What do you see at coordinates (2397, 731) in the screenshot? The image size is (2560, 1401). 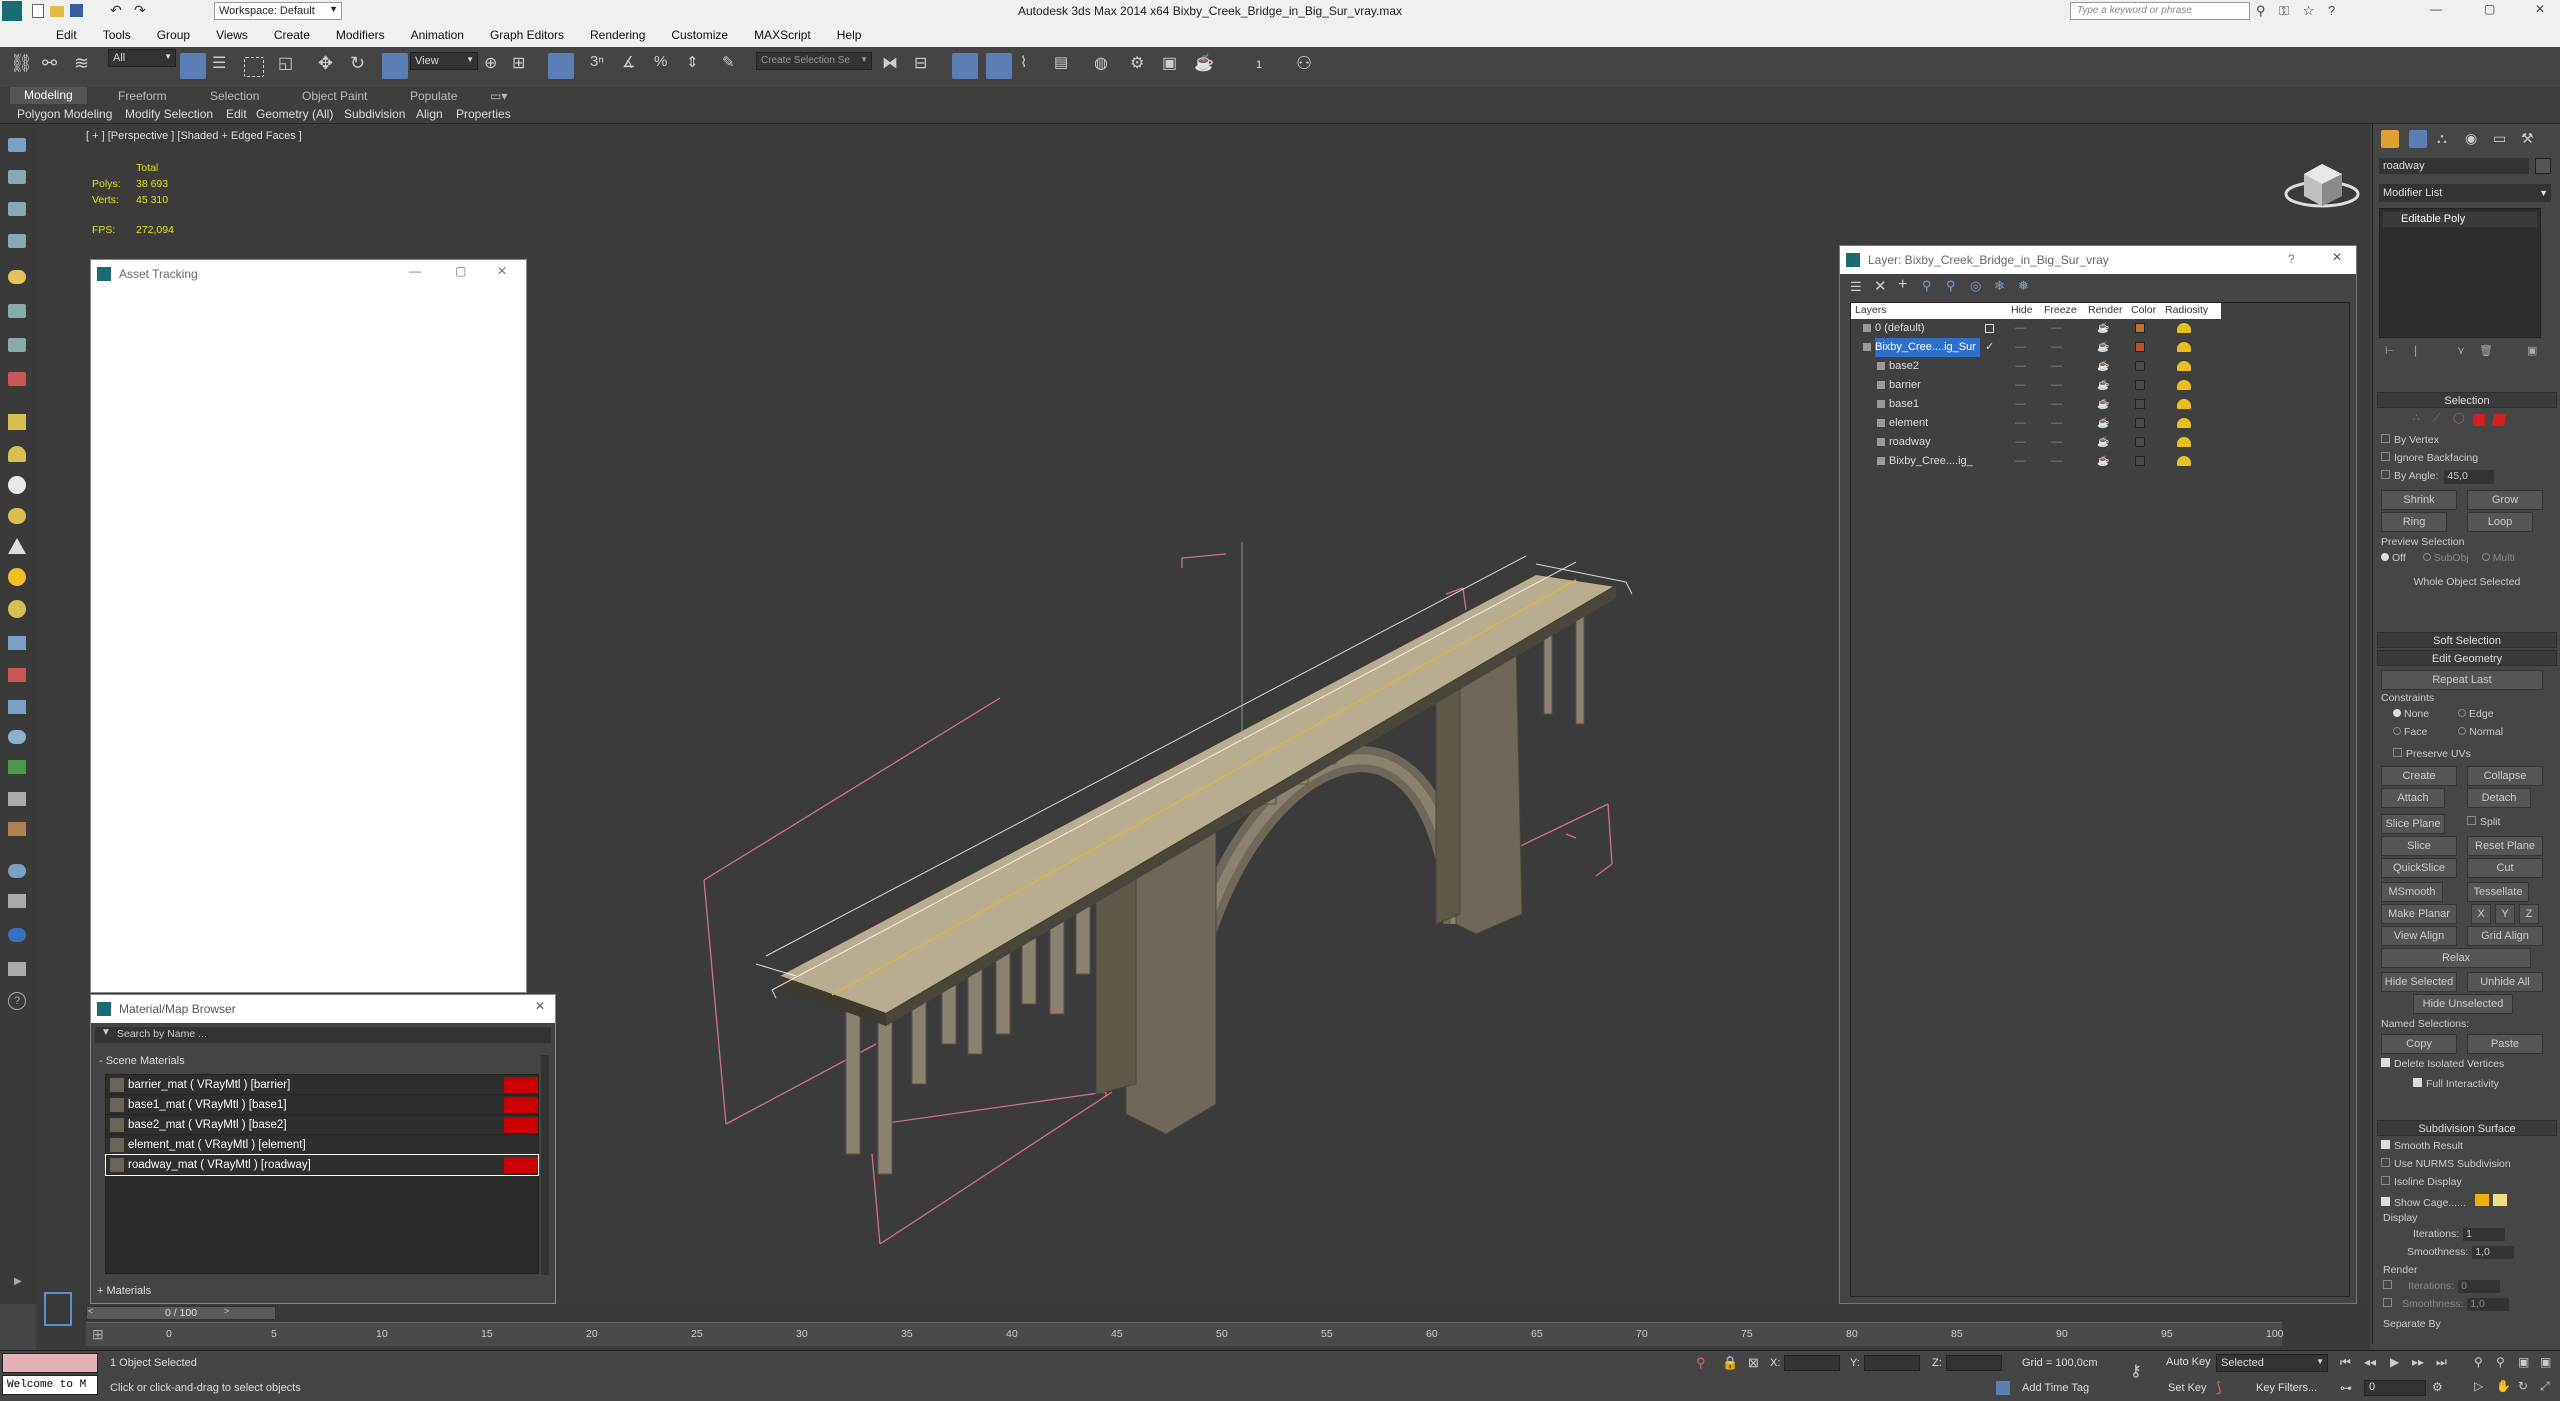 I see `radio-face` at bounding box center [2397, 731].